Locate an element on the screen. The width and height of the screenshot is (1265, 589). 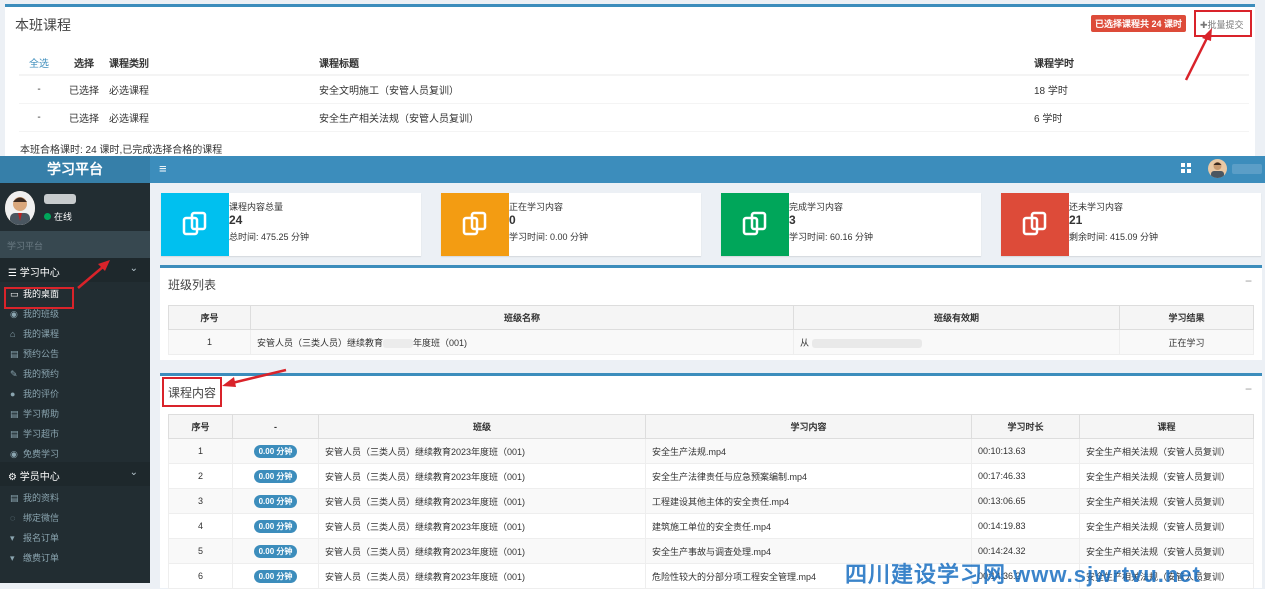
column-header: 班级名称 is located at coordinates (522, 317).